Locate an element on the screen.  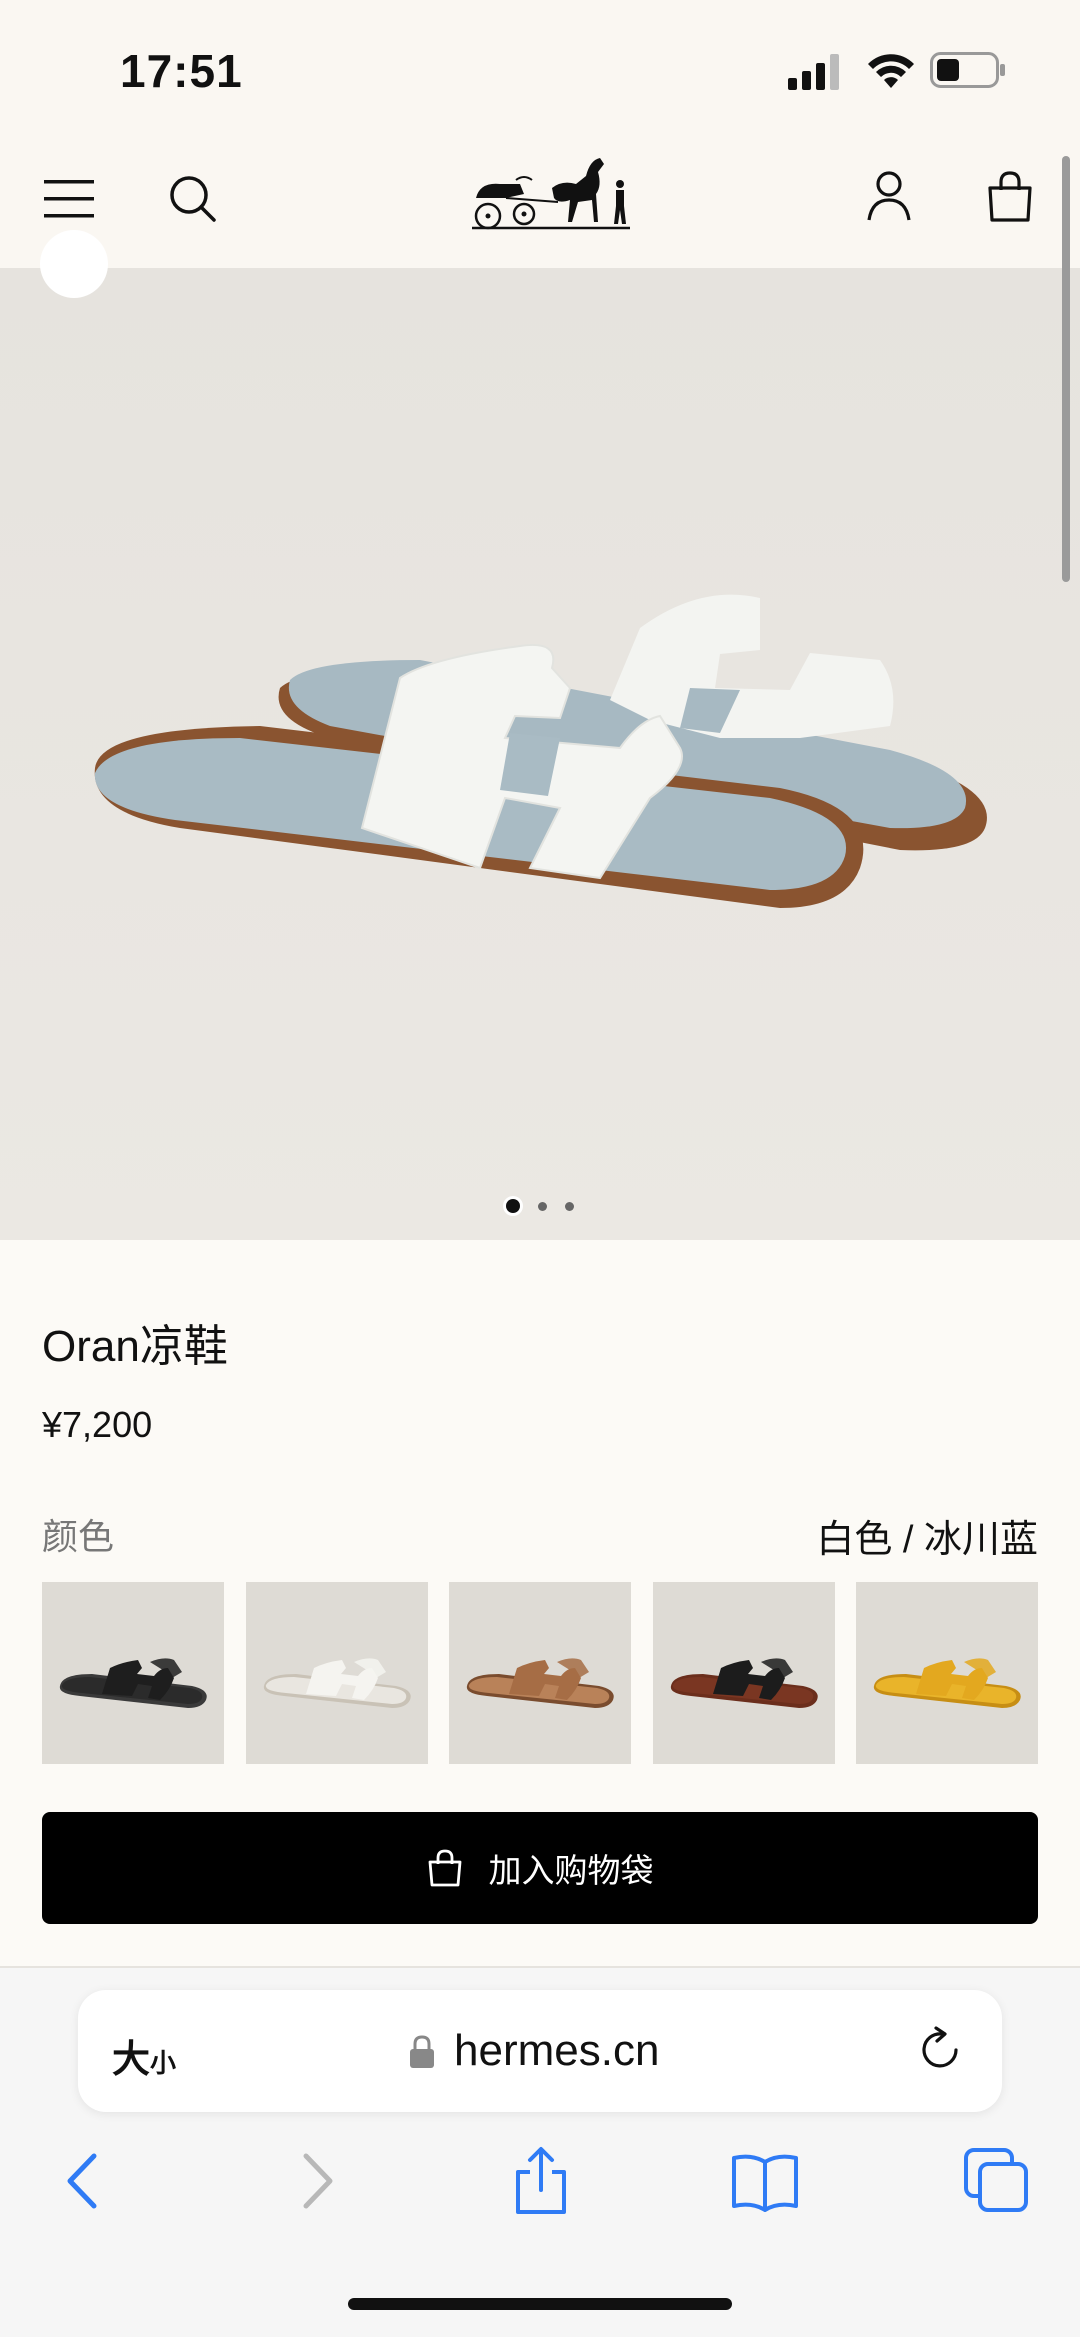
wifi-icon is located at coordinates (891, 71).